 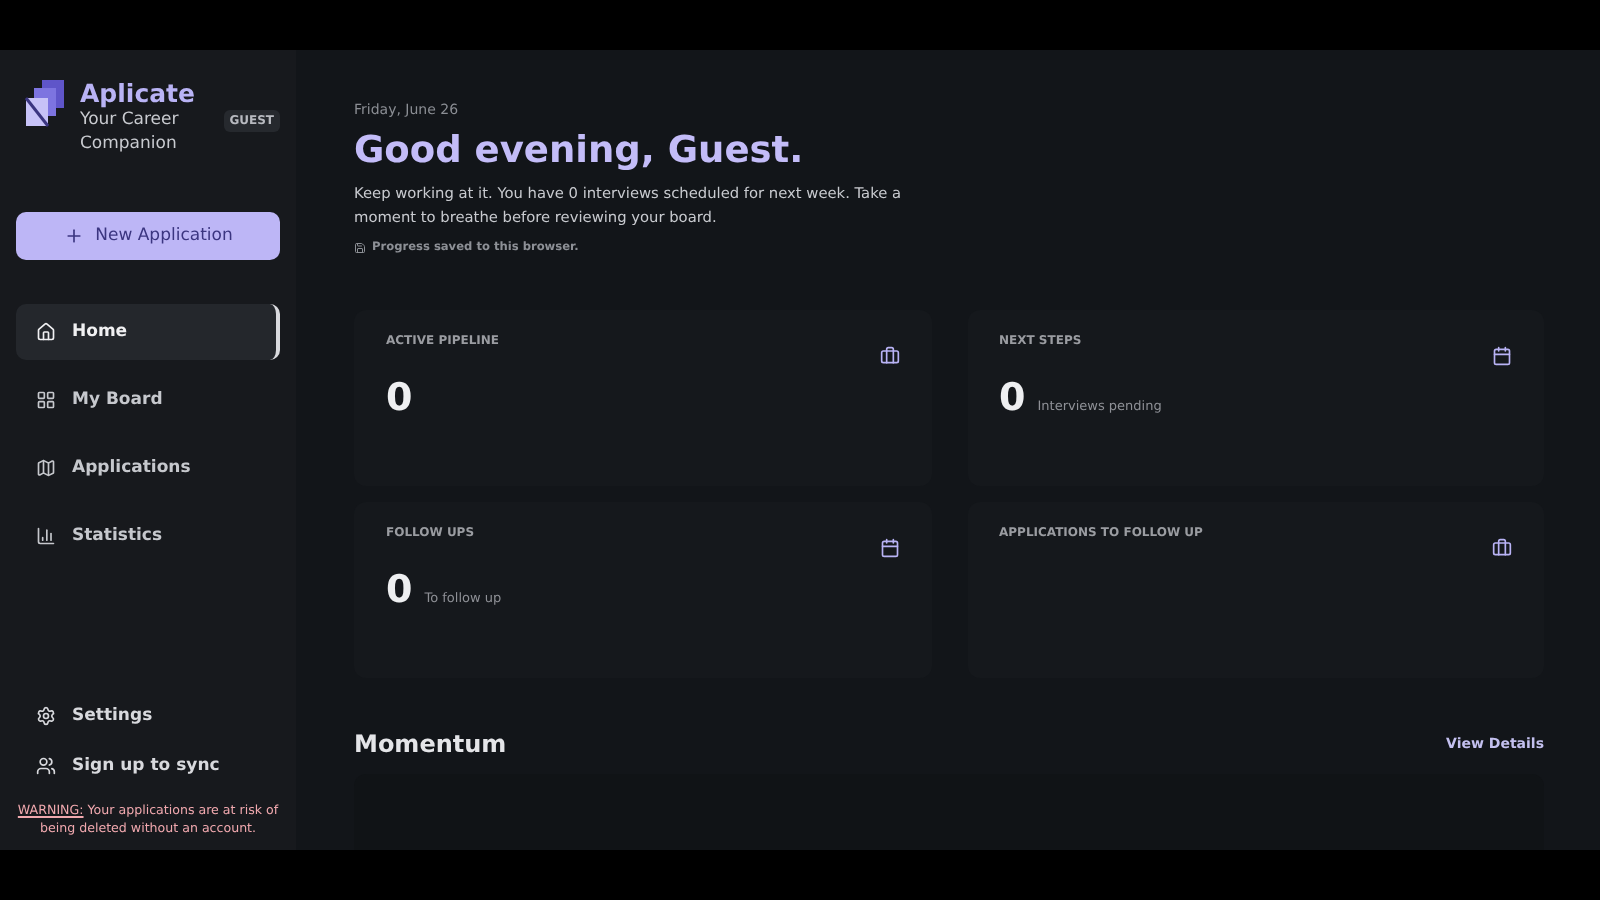 What do you see at coordinates (148, 236) in the screenshot?
I see `new-application-button: New Application` at bounding box center [148, 236].